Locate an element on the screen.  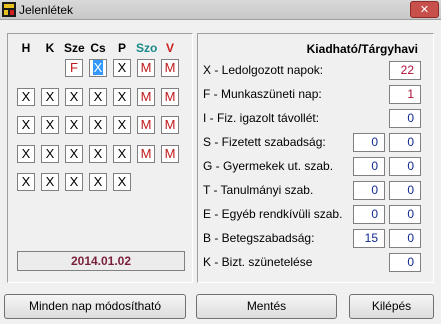
title-bar: Jelenlétek ✕ is located at coordinates (220, 10).